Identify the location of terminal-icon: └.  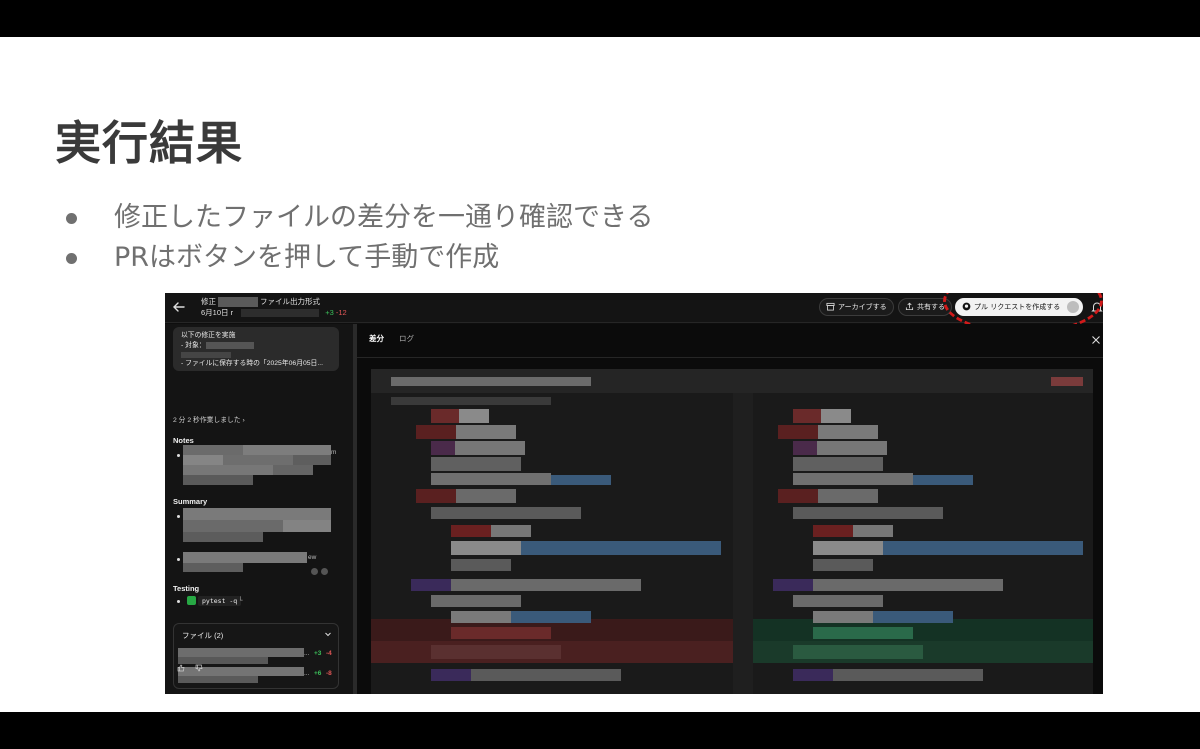
(240, 600).